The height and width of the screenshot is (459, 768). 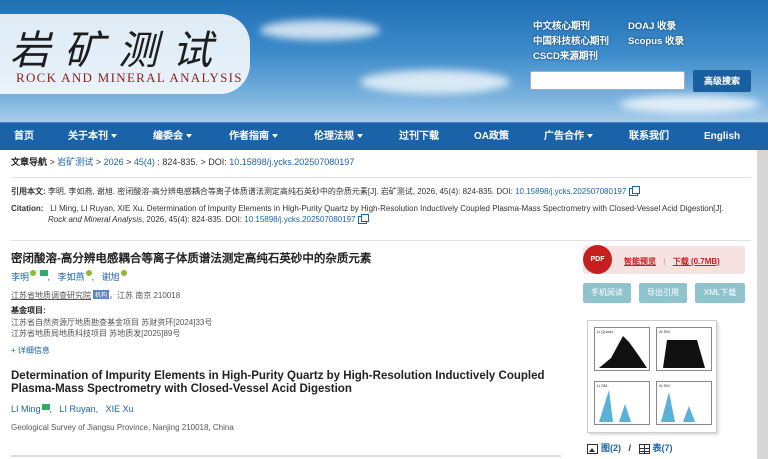 What do you see at coordinates (78, 409) in the screenshot?
I see `author-link: LI Ruyan` at bounding box center [78, 409].